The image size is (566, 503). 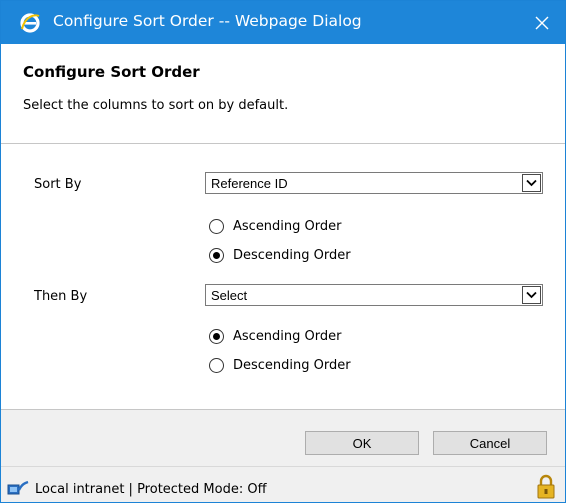 What do you see at coordinates (283, 438) in the screenshot?
I see `dialog-footer: OK Cancel` at bounding box center [283, 438].